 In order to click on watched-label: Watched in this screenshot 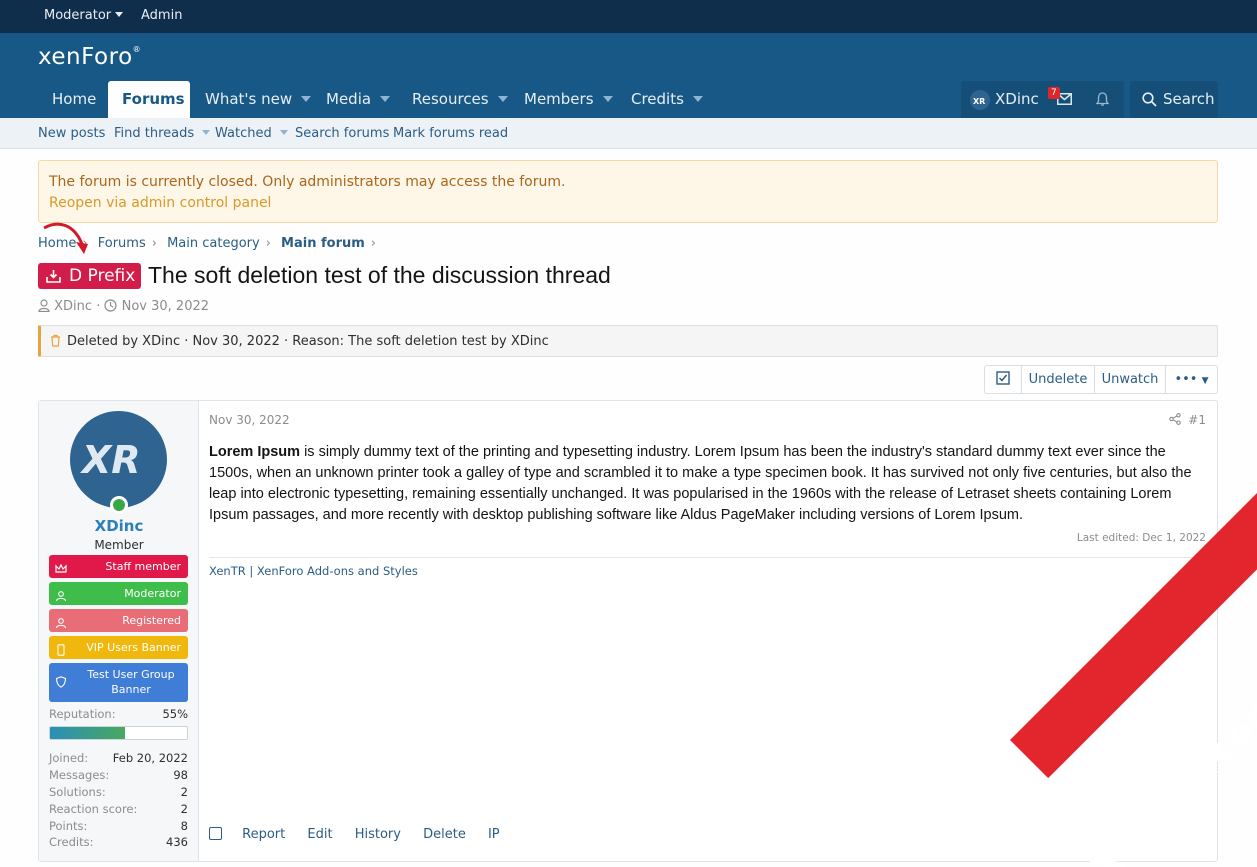, I will do `click(243, 133)`.